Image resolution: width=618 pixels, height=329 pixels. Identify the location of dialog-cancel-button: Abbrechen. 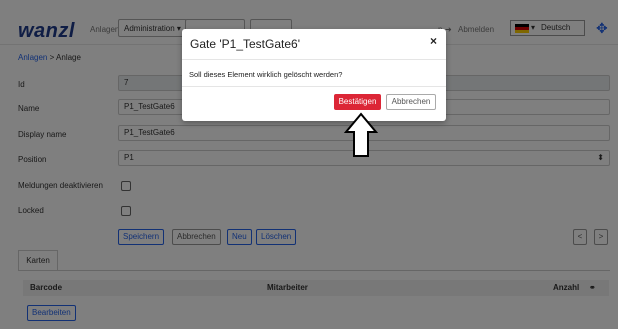
(411, 102).